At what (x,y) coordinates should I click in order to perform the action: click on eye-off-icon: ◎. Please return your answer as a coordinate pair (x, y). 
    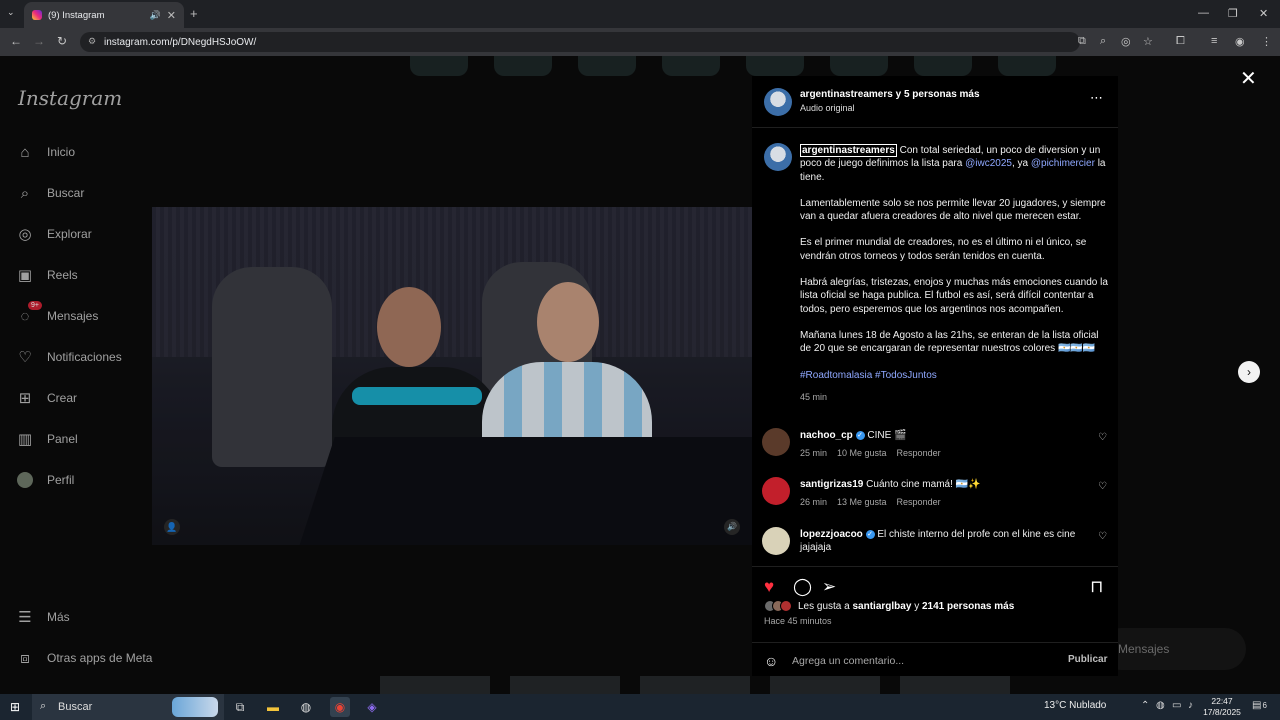
    Looking at the image, I should click on (1126, 41).